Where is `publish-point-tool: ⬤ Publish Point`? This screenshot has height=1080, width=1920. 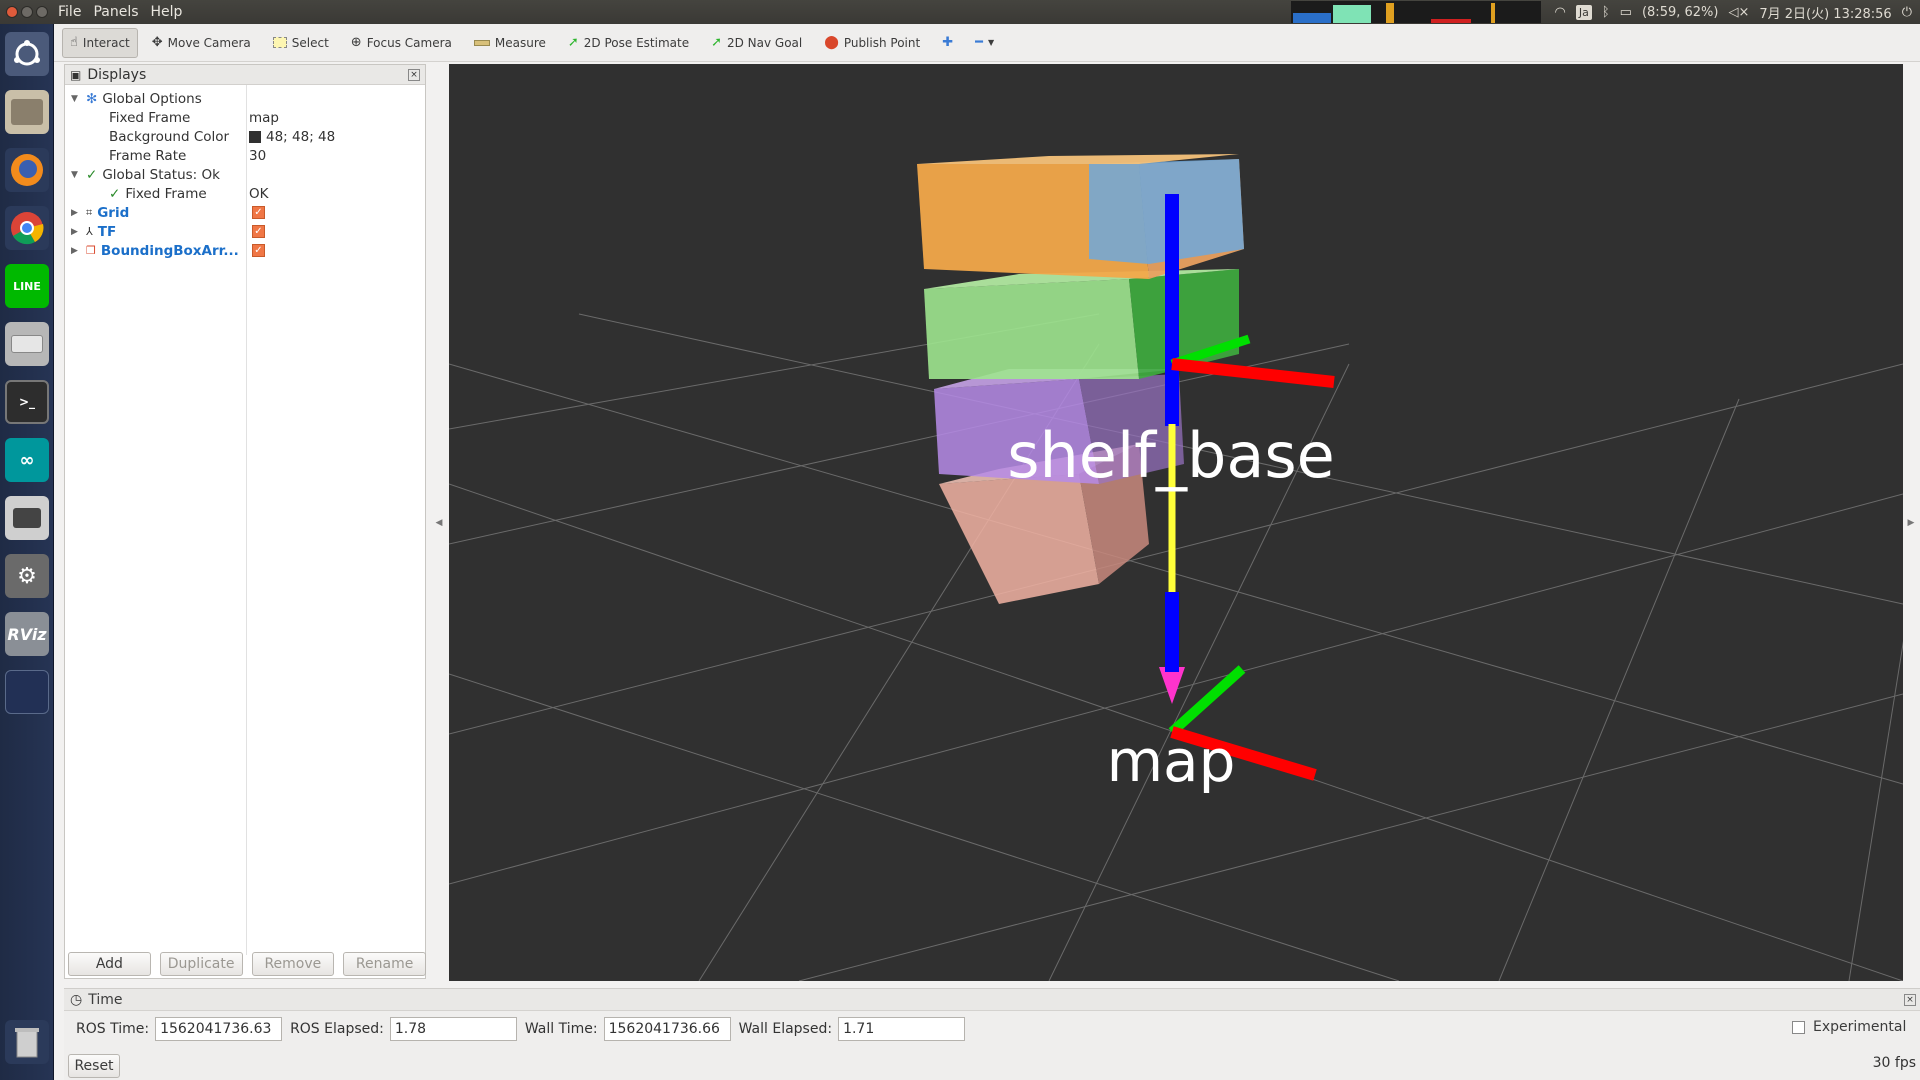 publish-point-tool: ⬤ Publish Point is located at coordinates (872, 43).